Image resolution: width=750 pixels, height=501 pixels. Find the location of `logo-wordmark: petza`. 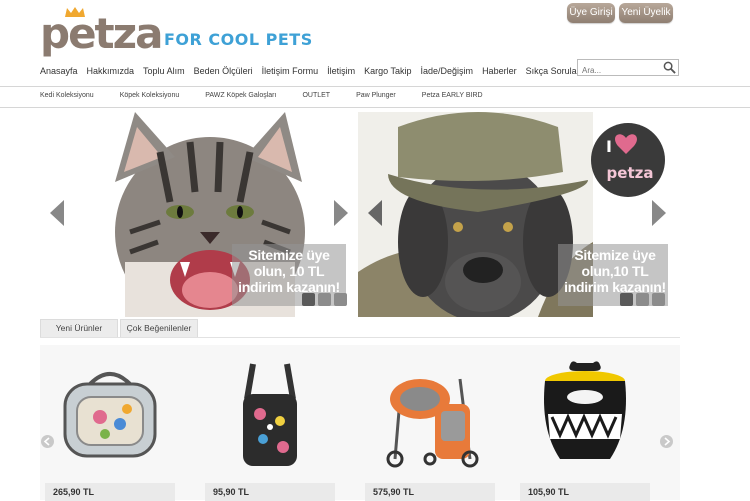

logo-wordmark: petza is located at coordinates (101, 33).